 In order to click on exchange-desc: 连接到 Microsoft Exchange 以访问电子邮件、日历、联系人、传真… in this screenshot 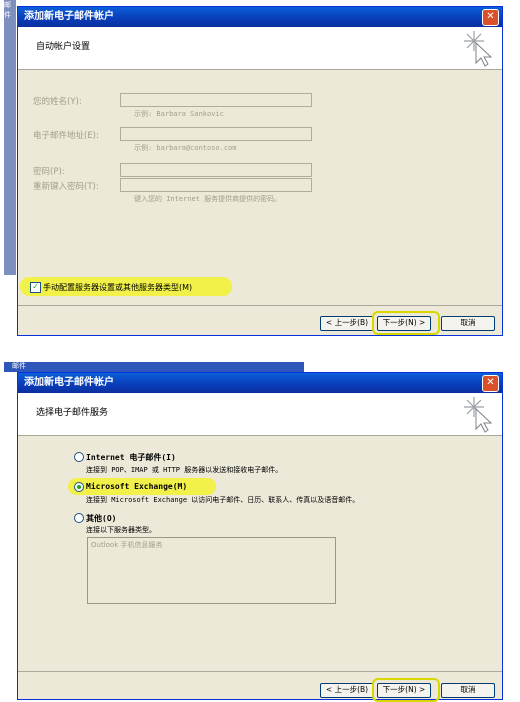, I will do `click(223, 500)`.